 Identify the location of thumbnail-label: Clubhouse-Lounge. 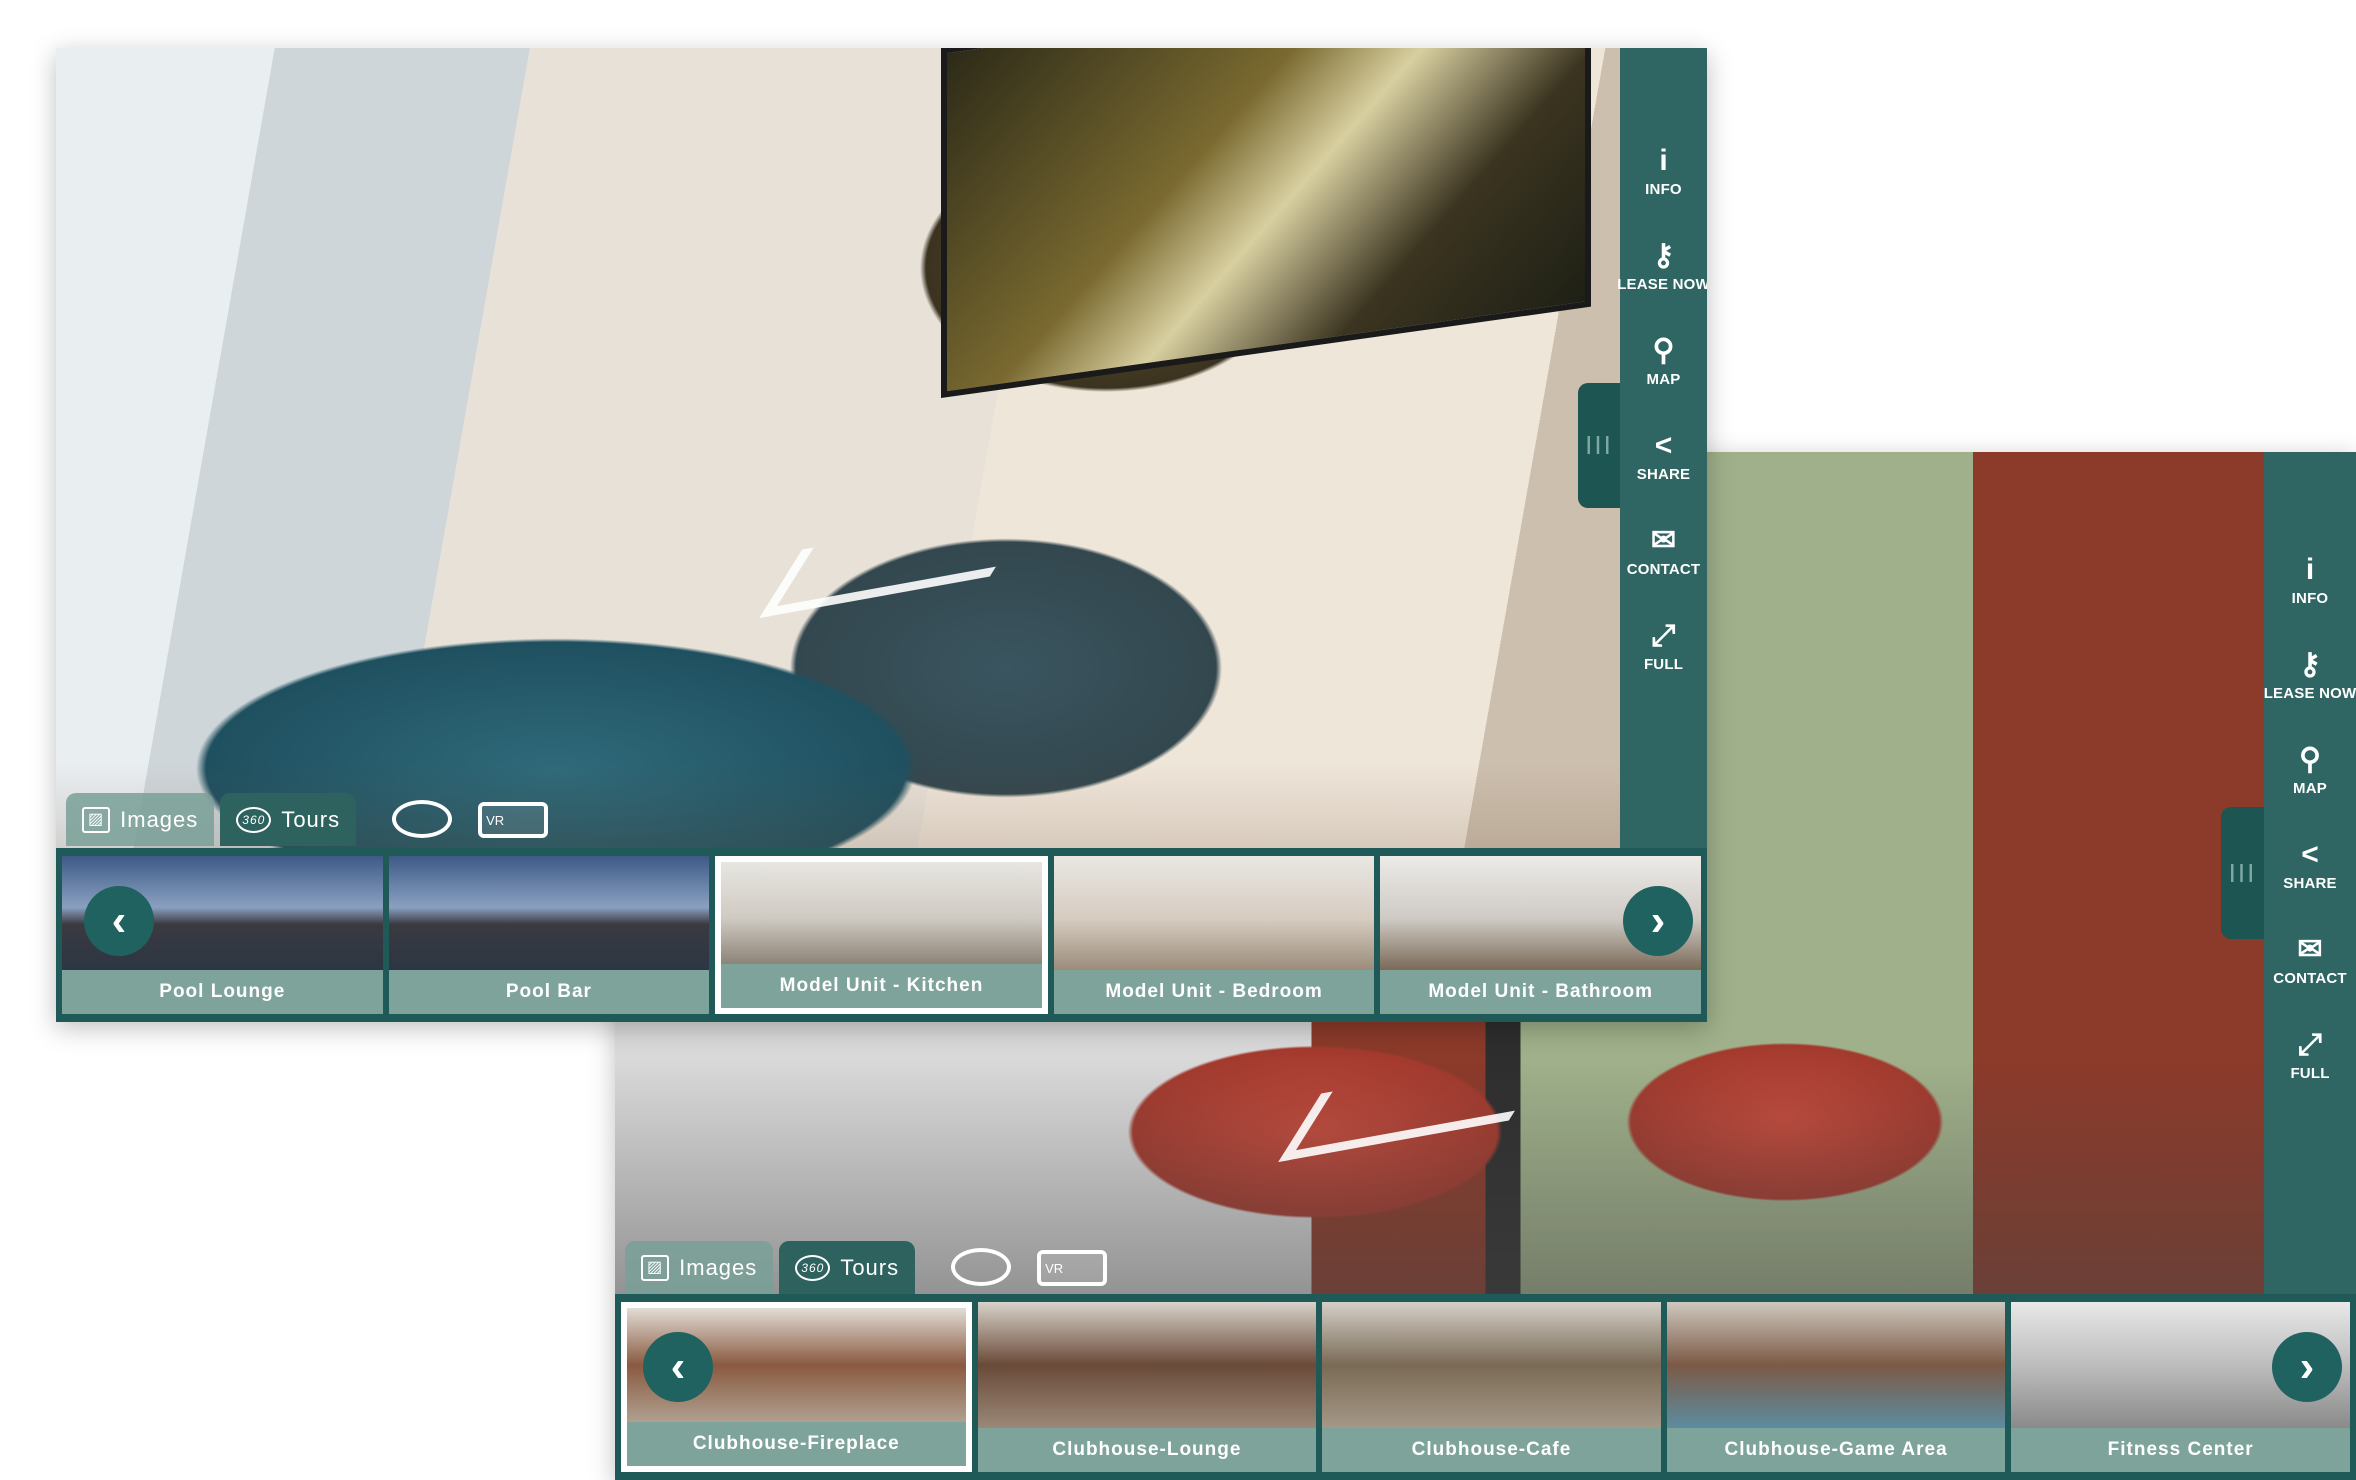
(1147, 1449).